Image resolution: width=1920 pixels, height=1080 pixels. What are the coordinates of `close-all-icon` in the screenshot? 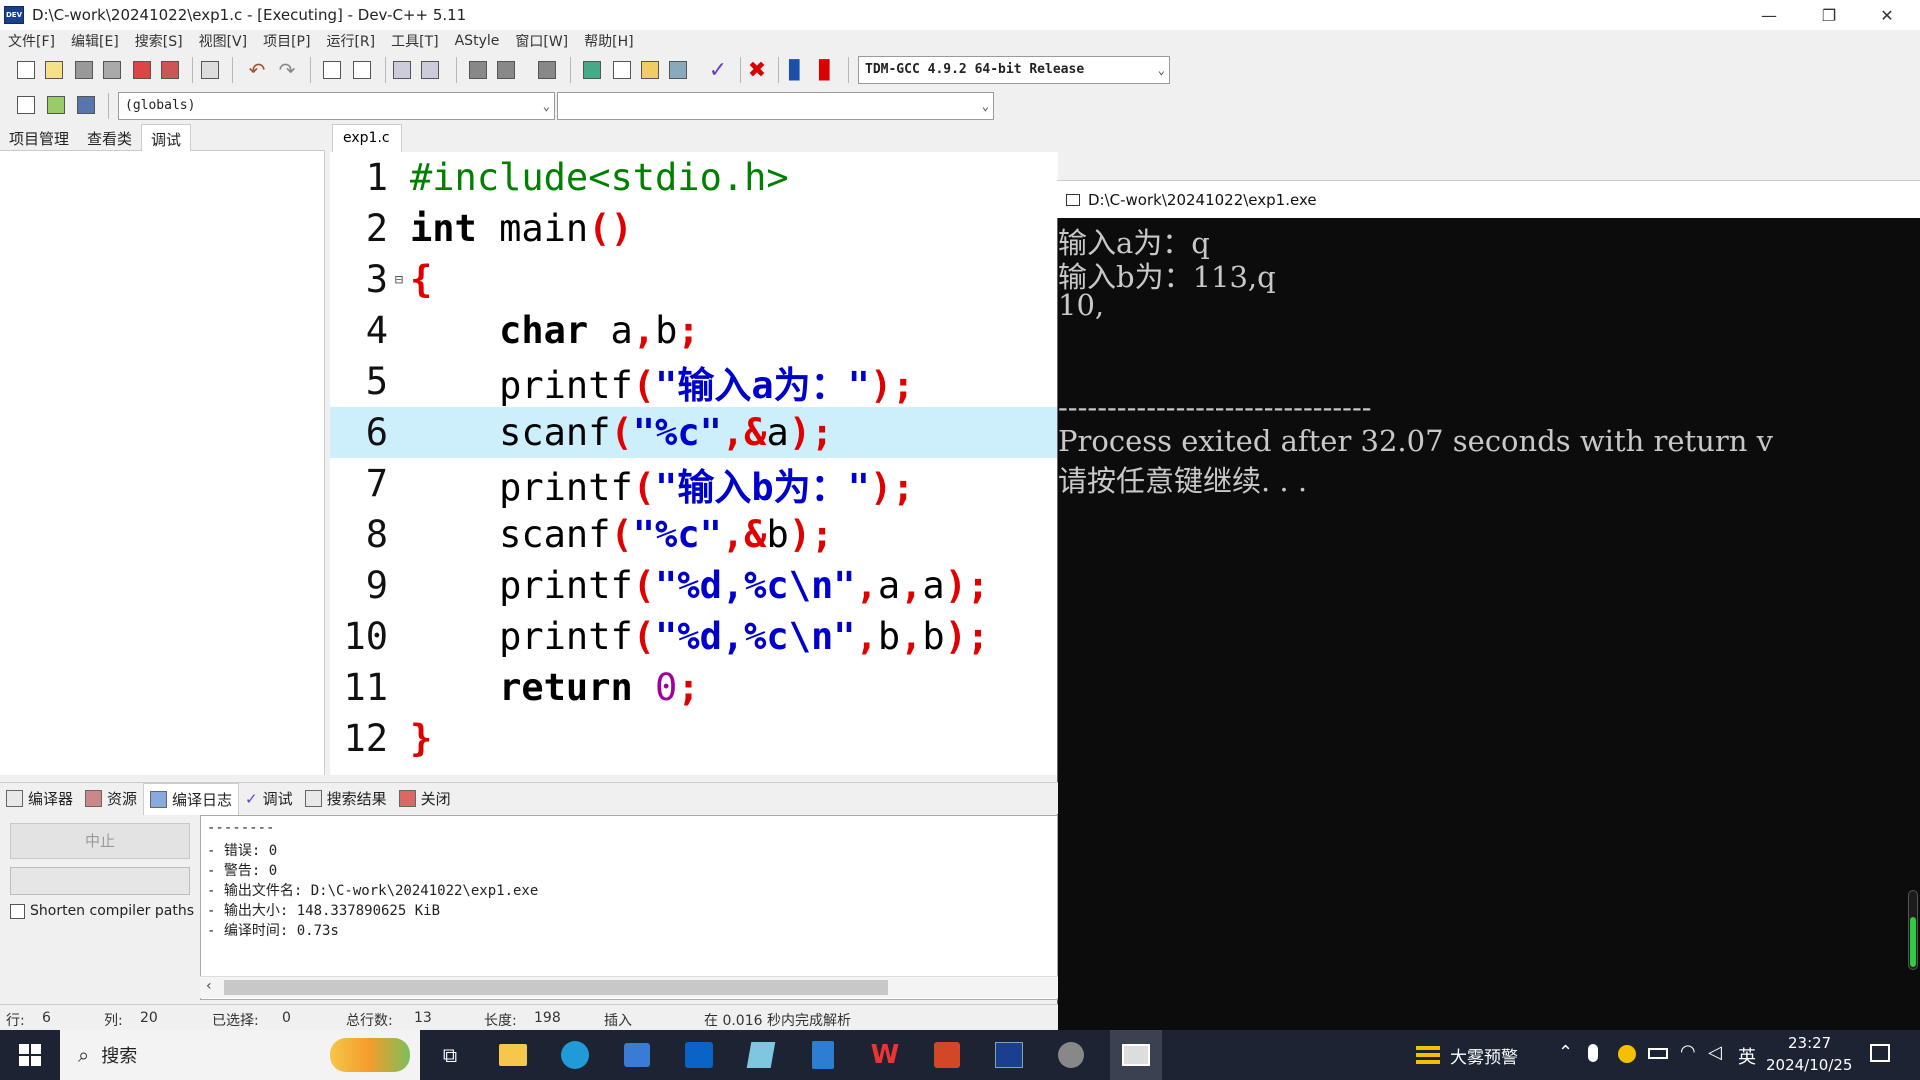 It's located at (170, 70).